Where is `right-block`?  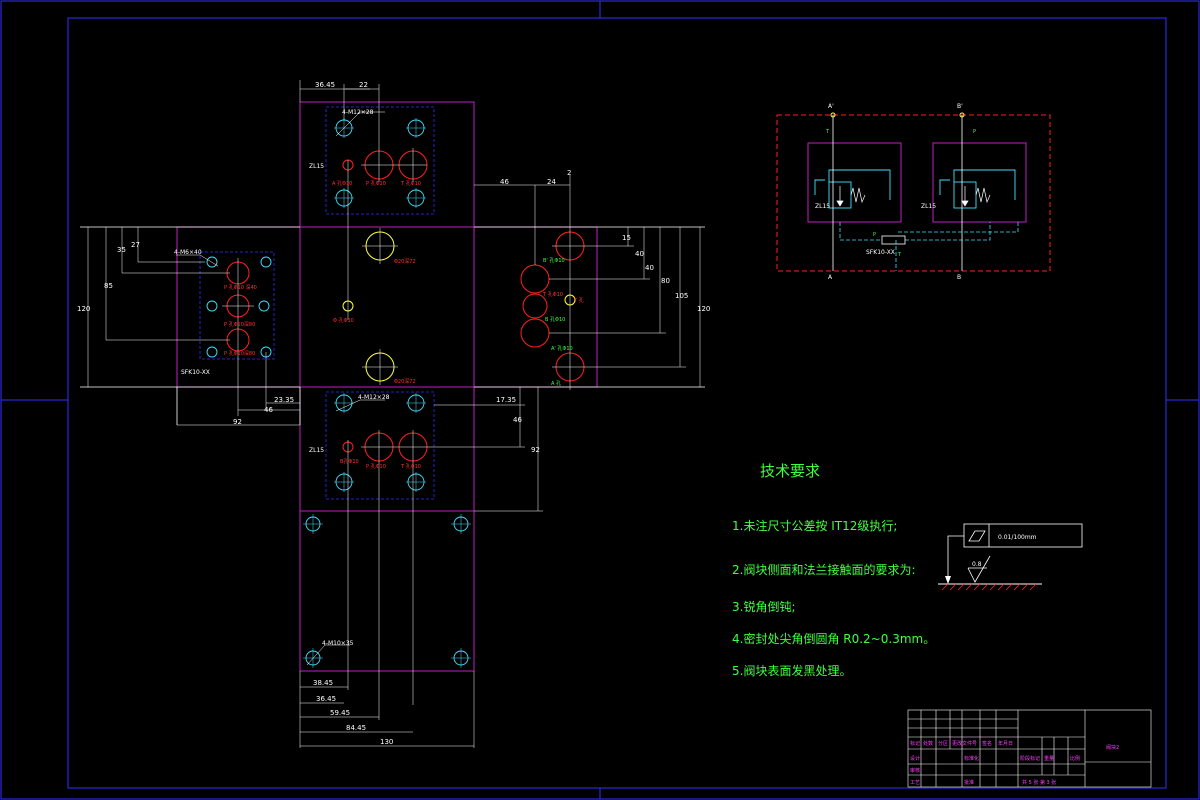
right-block is located at coordinates (554, 282).